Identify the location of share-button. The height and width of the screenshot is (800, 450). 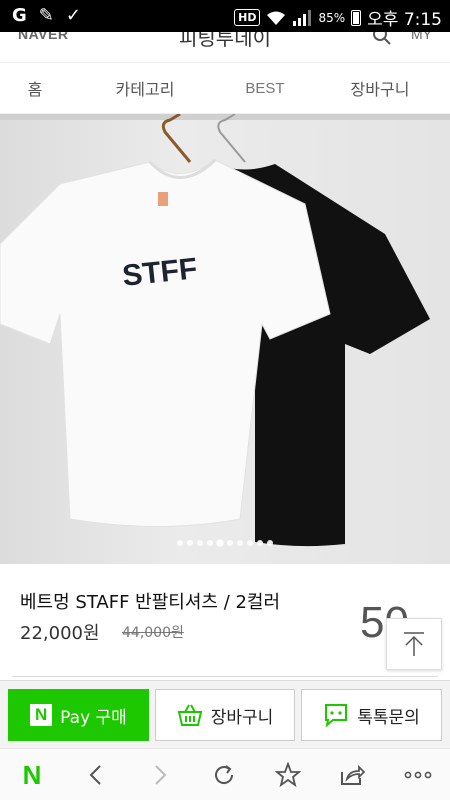
(352, 774).